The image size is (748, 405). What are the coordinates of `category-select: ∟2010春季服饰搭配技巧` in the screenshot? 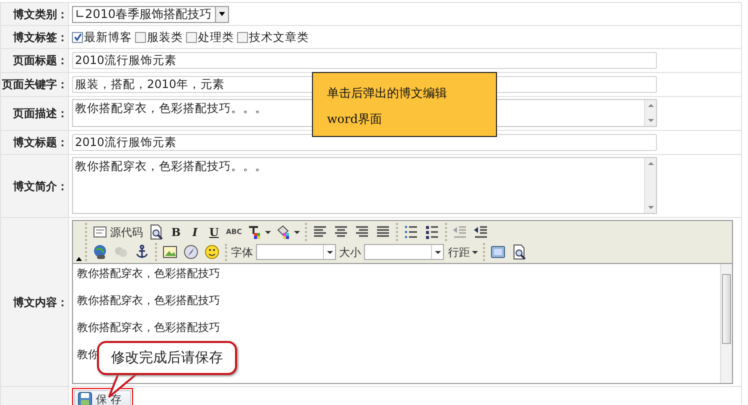 It's located at (150, 14).